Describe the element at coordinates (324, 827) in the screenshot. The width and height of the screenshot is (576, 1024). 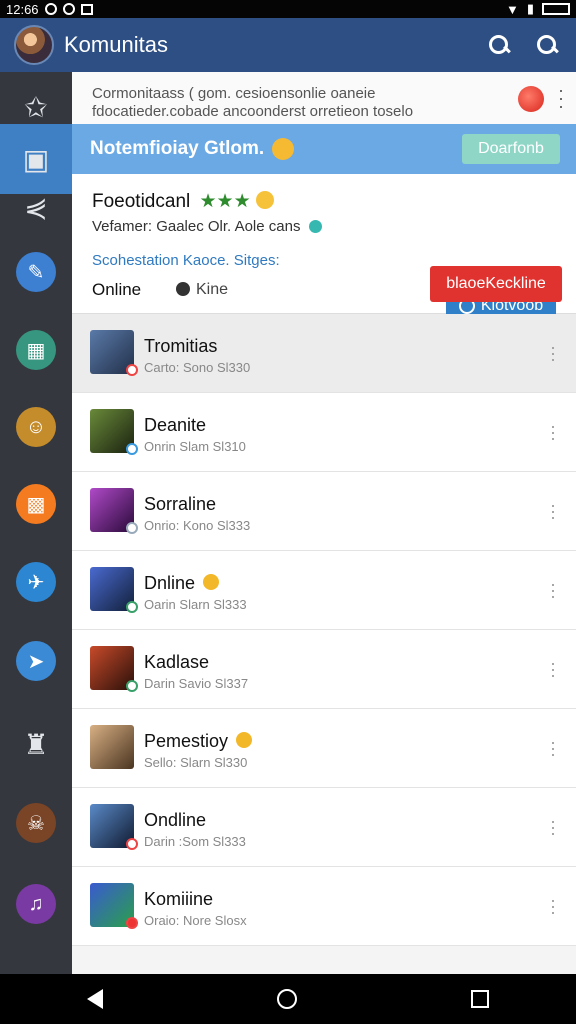
I see `list-item: Ondline Darin :Som Sl333 · · ·` at that location.